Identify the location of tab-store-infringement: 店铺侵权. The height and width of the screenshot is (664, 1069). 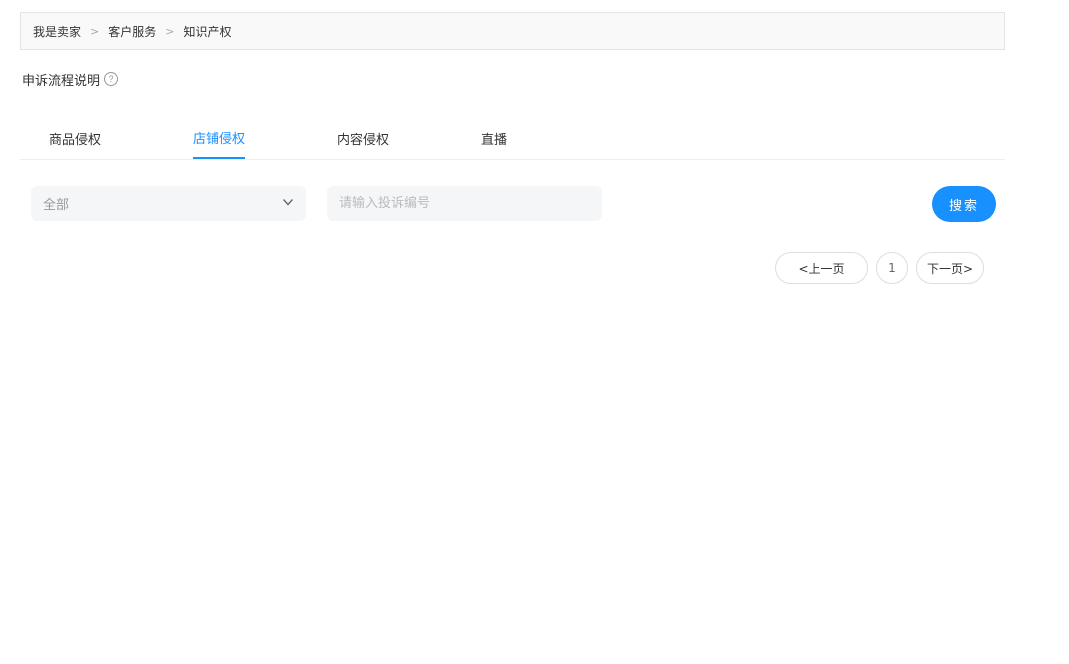
(219, 138).